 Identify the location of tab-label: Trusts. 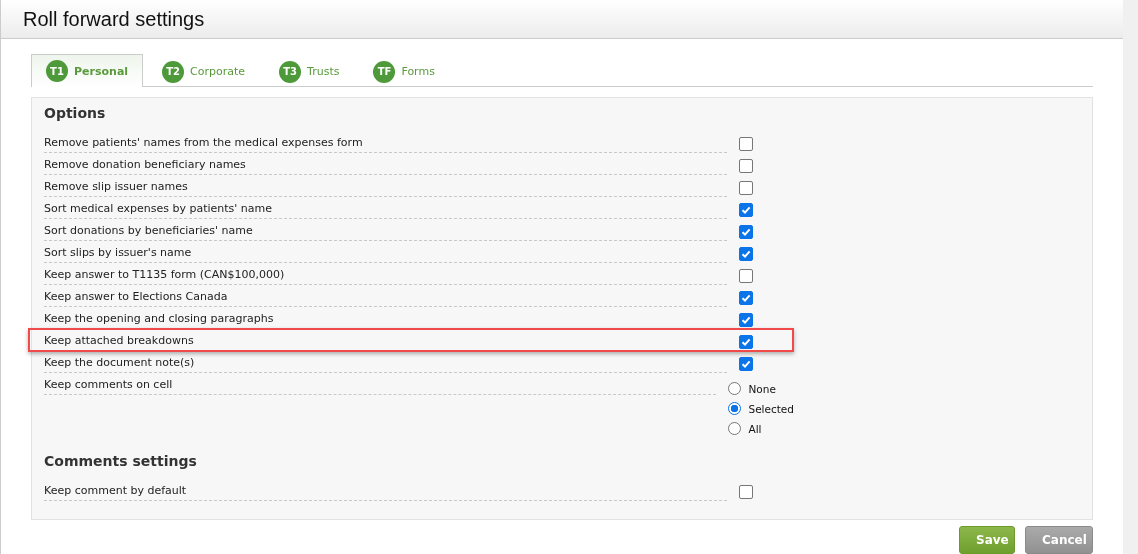
(323, 71).